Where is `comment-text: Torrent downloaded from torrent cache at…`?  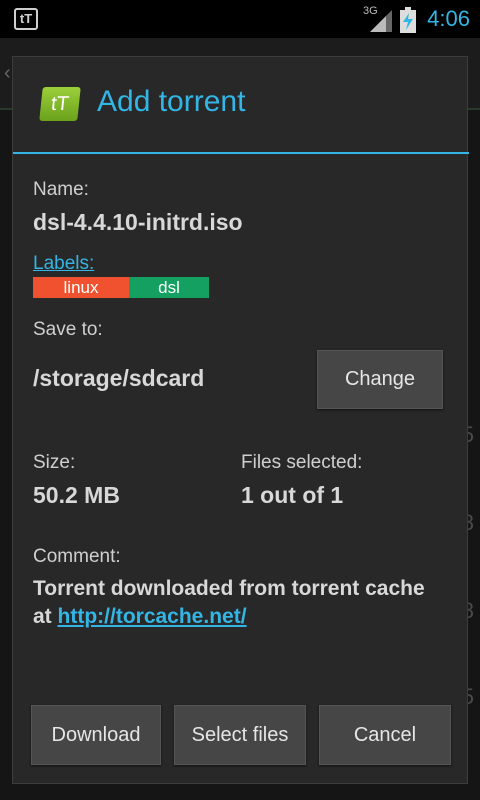
comment-text: Torrent downloaded from torrent cache at… is located at coordinates (233, 603).